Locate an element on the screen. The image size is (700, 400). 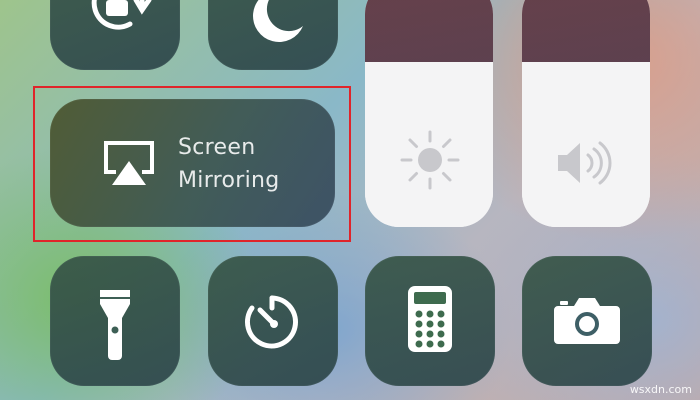
watermark: wsxdn.com is located at coordinates (660, 389).